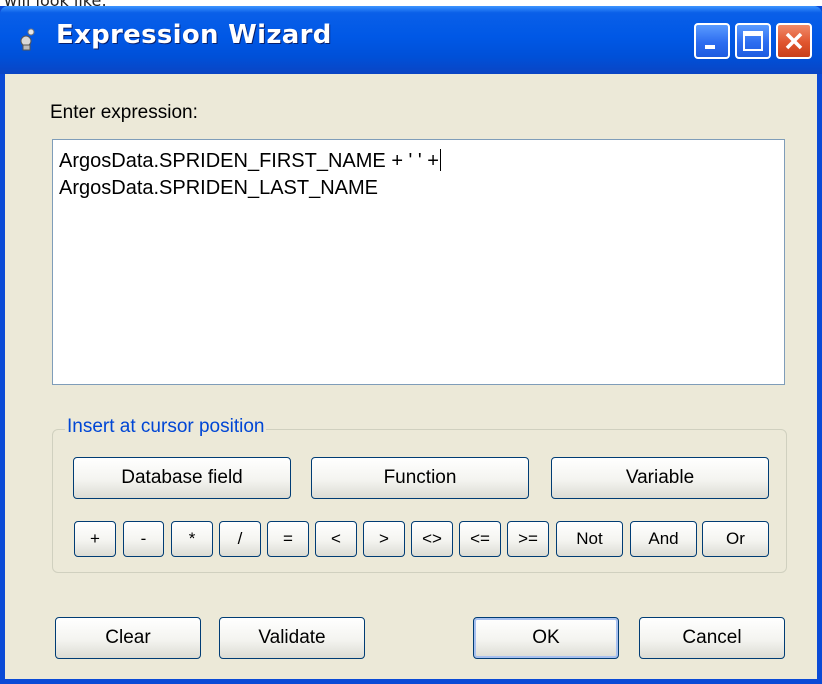 The width and height of the screenshot is (822, 684). Describe the element at coordinates (166, 427) in the screenshot. I see `insert-group-label: Insert at cursor position` at that location.